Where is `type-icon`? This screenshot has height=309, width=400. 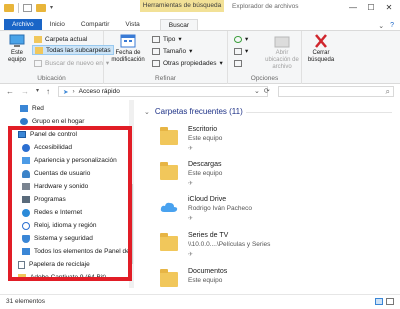 type-icon is located at coordinates (156, 39).